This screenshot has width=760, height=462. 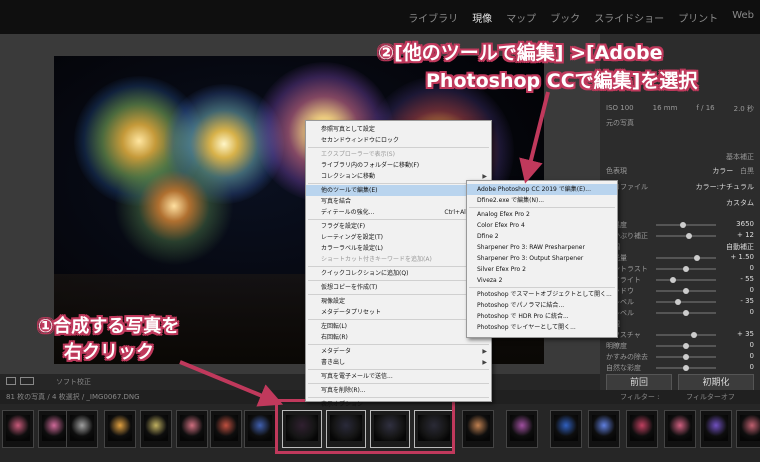 I want to click on basic-header: 基本補正, so click(x=680, y=157).